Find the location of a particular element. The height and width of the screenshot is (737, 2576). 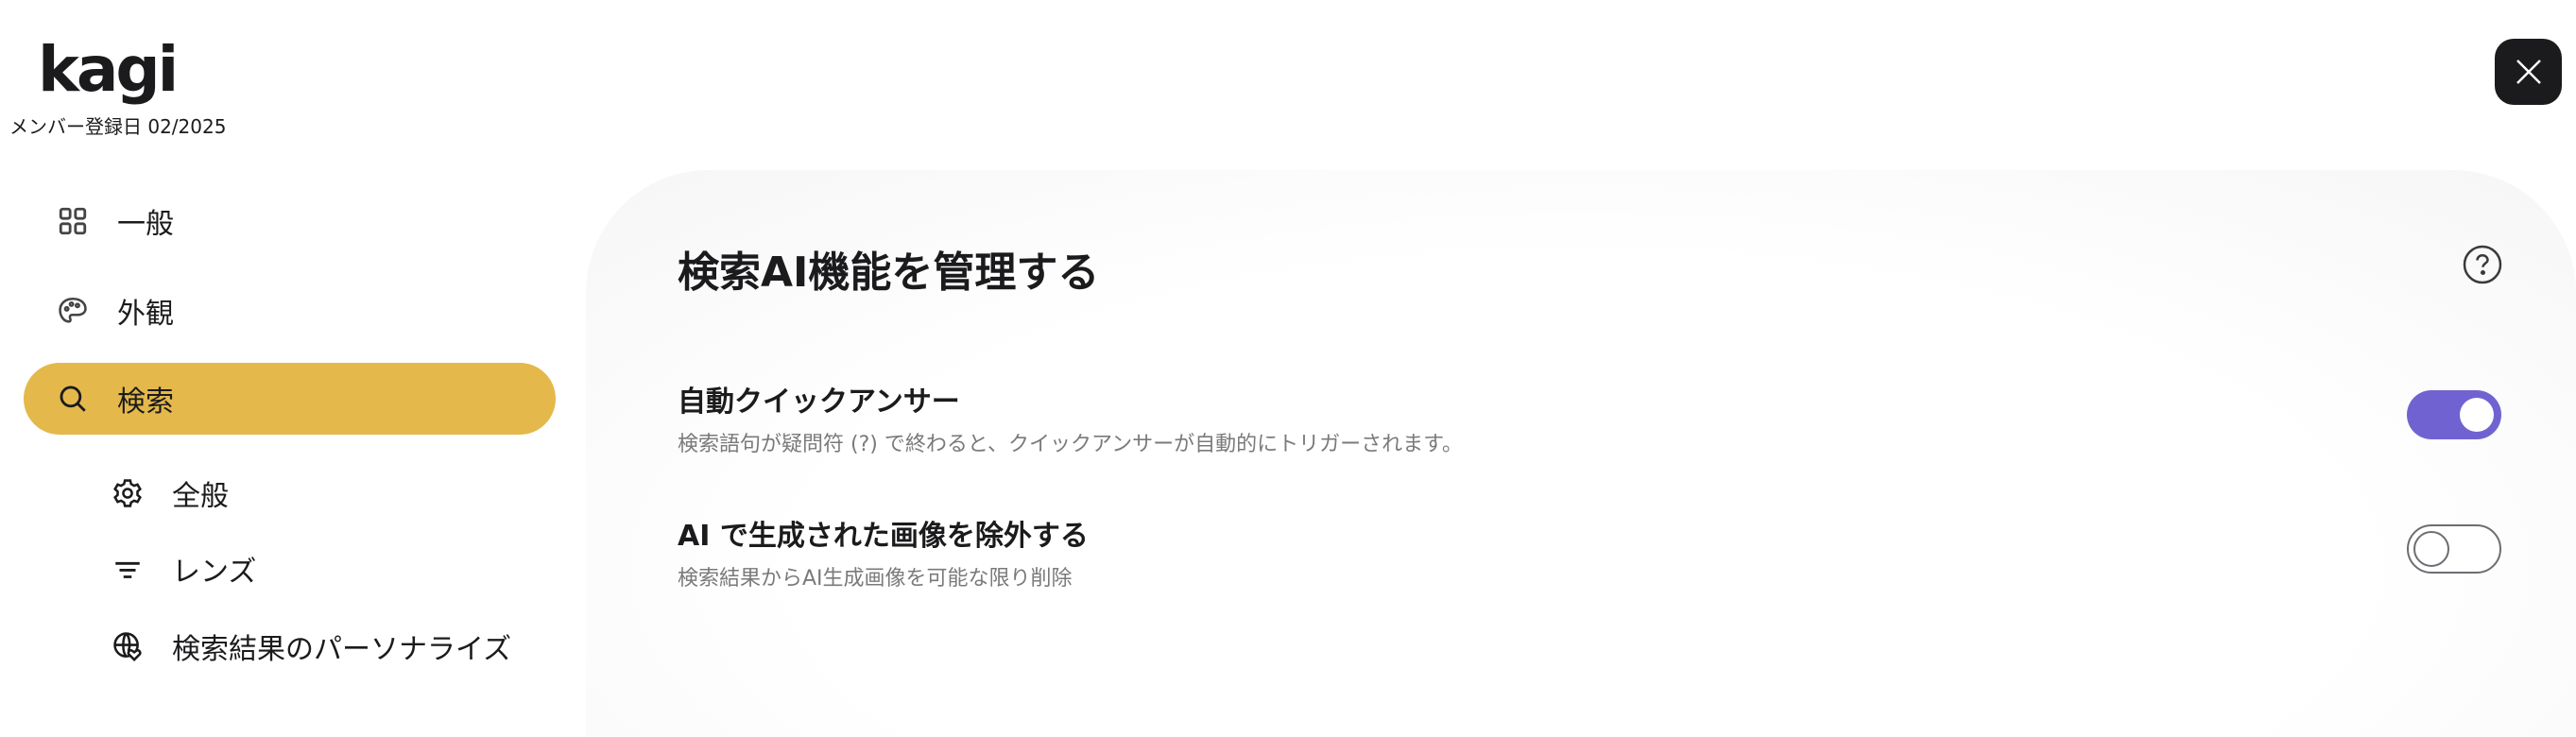

member-since: メンバー登録日 02/2025 is located at coordinates (118, 126).